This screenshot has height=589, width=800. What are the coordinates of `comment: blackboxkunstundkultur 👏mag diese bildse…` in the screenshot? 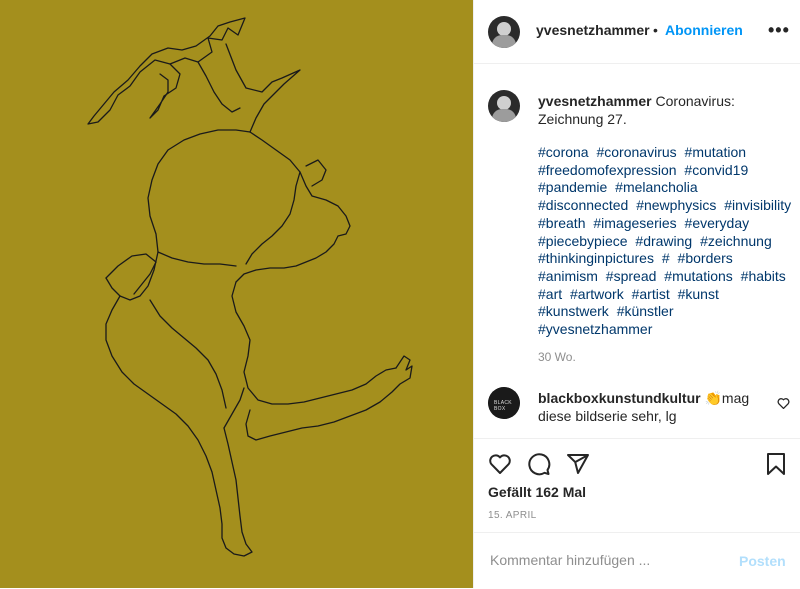 It's located at (658, 407).